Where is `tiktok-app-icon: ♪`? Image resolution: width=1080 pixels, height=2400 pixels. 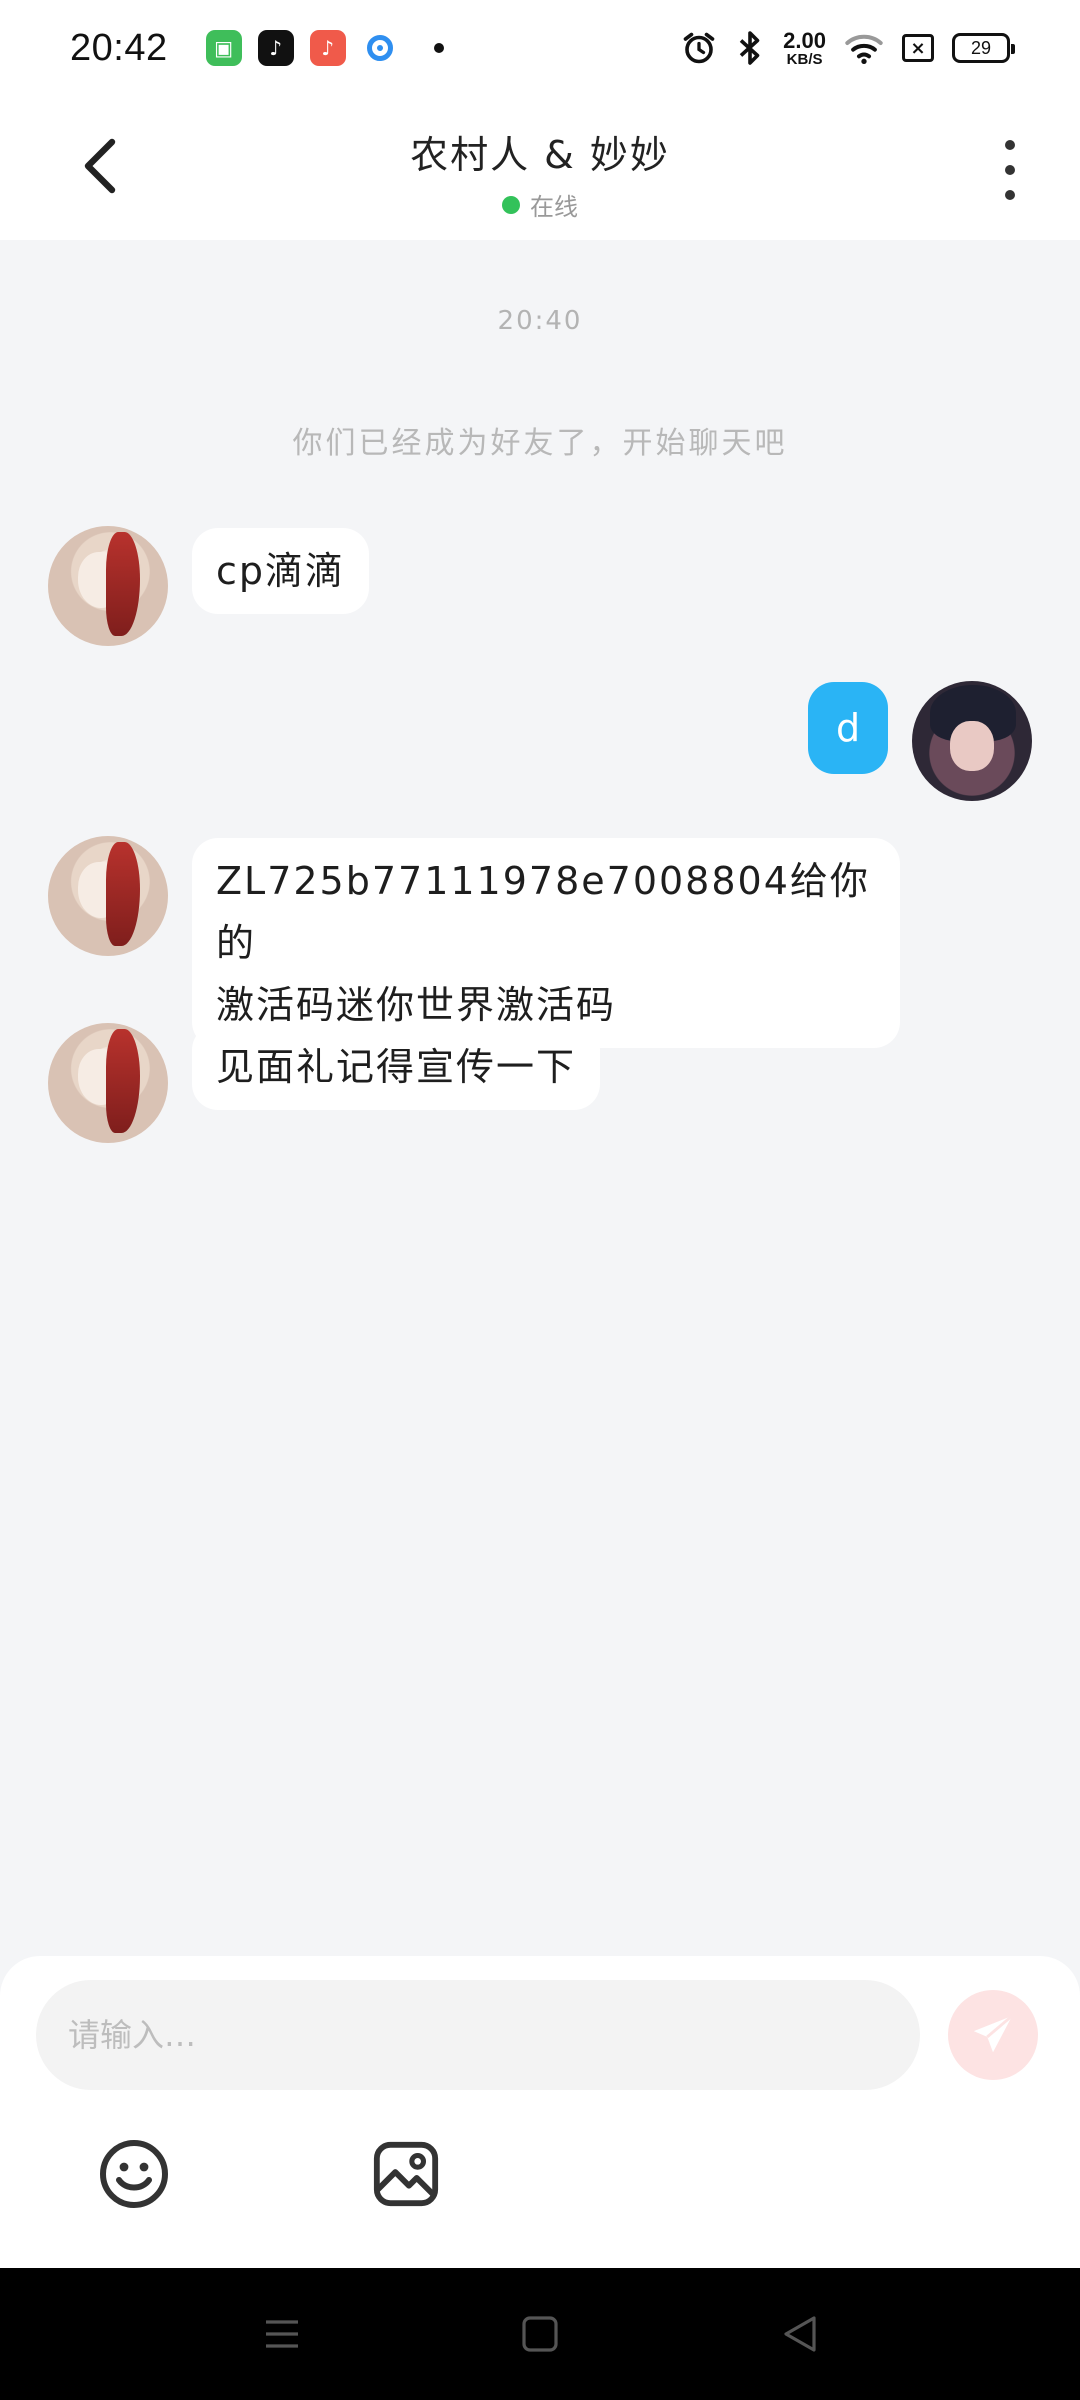
tiktok-app-icon: ♪ is located at coordinates (275, 48).